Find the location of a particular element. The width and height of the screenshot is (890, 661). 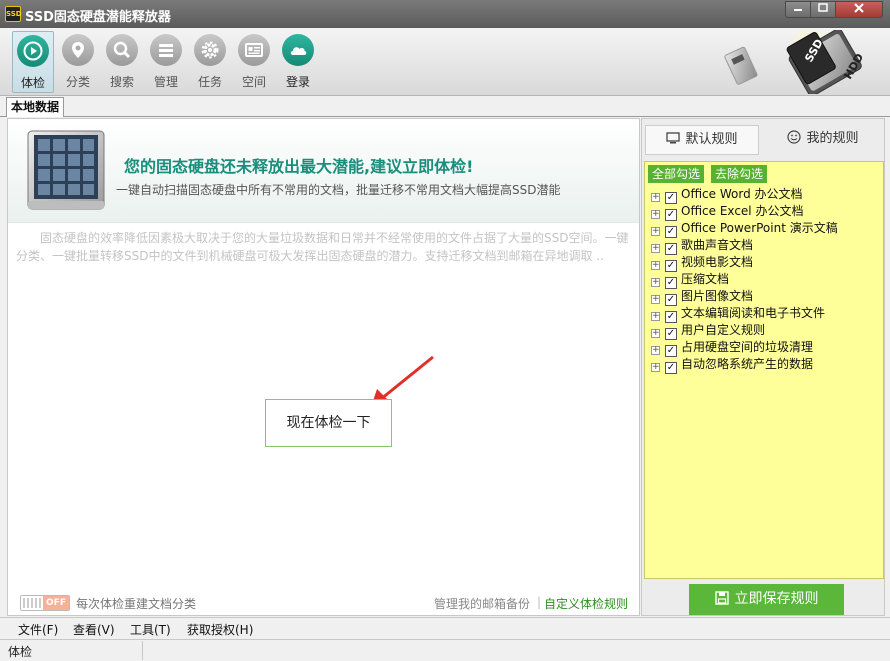

id-card-icon is located at coordinates (254, 50).